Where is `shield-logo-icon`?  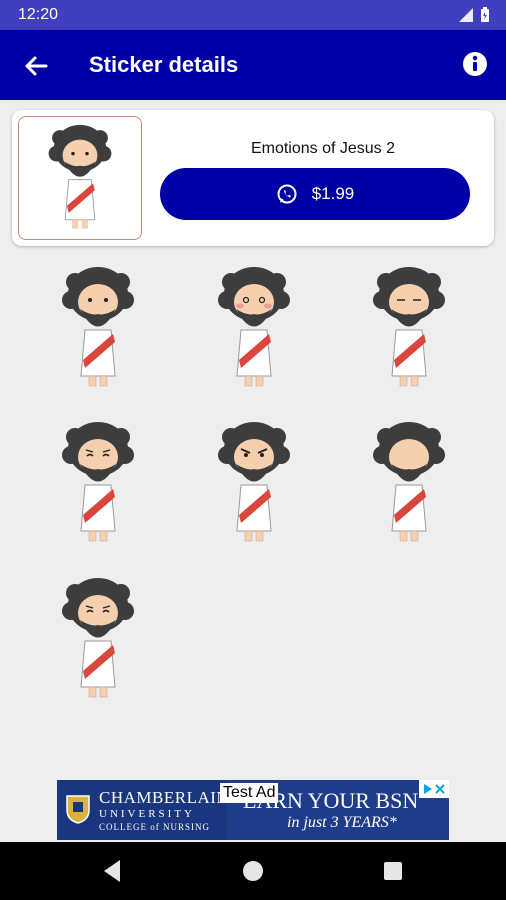
shield-logo-icon is located at coordinates (78, 809).